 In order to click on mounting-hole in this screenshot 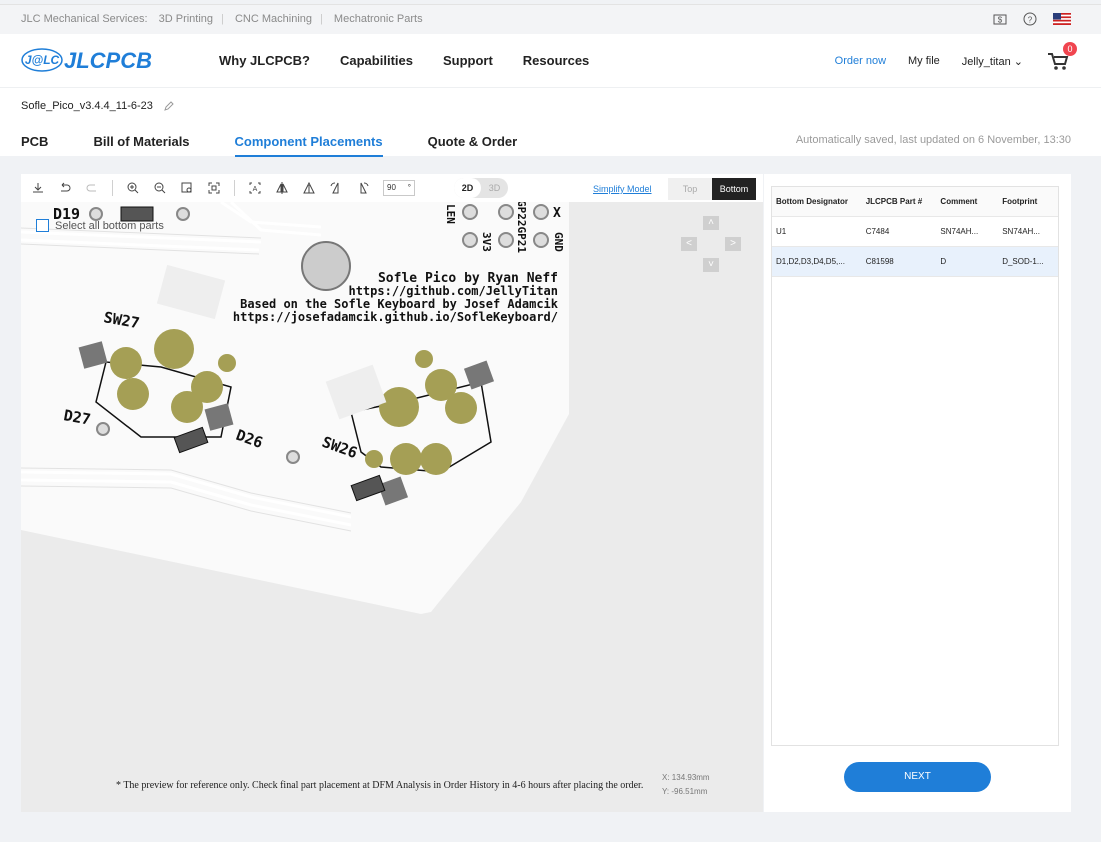, I will do `click(326, 266)`.